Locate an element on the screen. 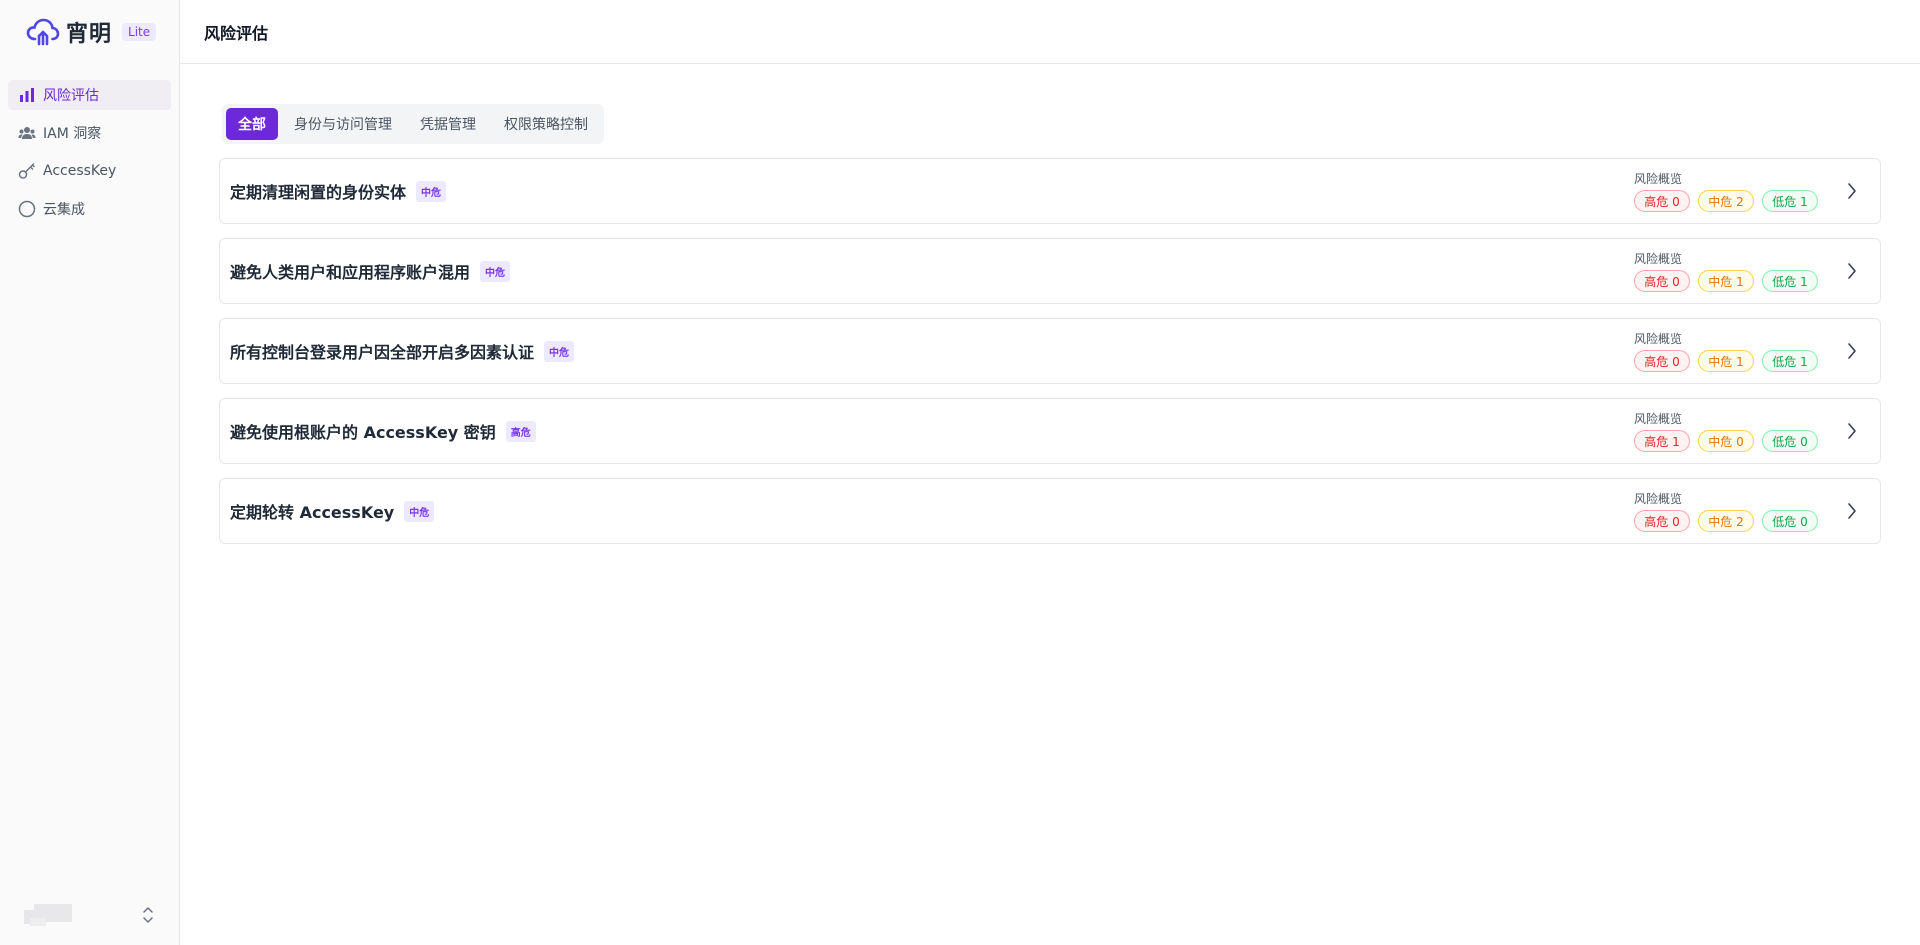 The image size is (1920, 945). sidebar-item-iam-insight: IAM 洞察 is located at coordinates (89, 133).